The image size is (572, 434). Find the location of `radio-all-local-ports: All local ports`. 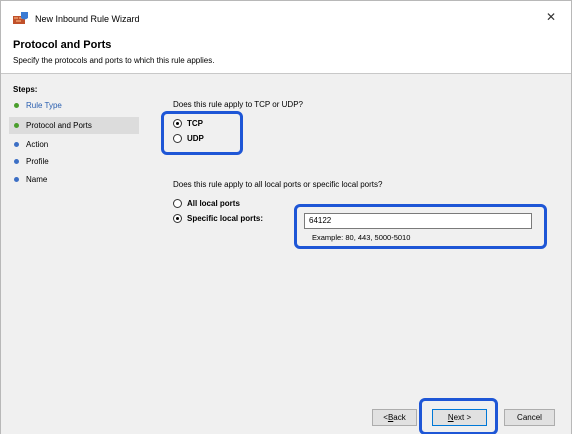

radio-all-local-ports: All local ports is located at coordinates (206, 203).